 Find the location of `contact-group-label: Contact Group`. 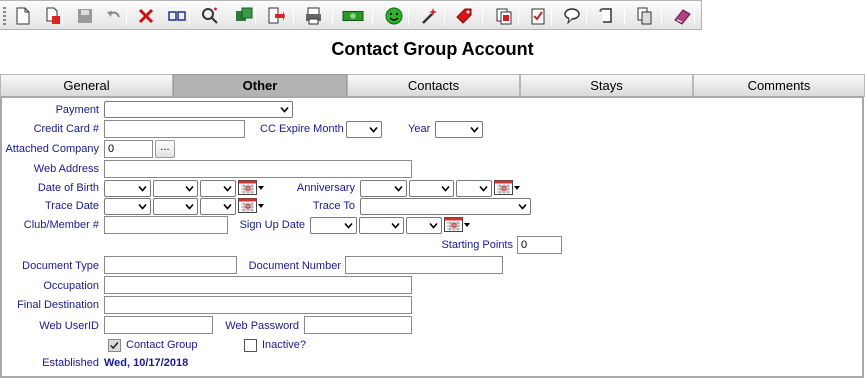

contact-group-label: Contact Group is located at coordinates (162, 345).